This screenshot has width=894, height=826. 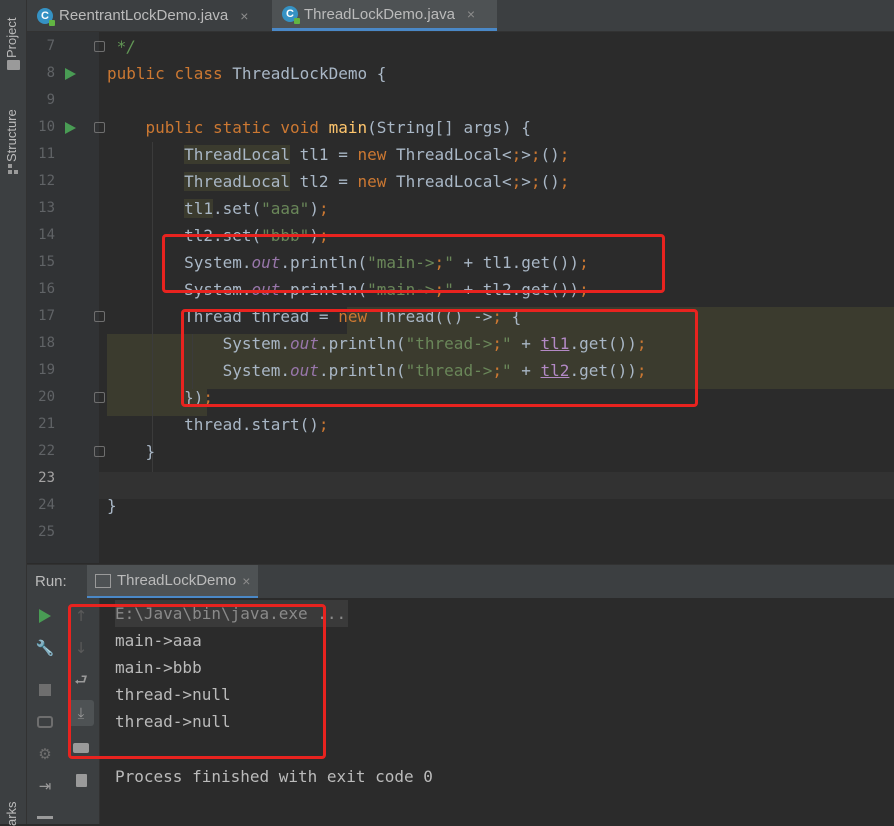 What do you see at coordinates (103, 580) in the screenshot?
I see `console-icon` at bounding box center [103, 580].